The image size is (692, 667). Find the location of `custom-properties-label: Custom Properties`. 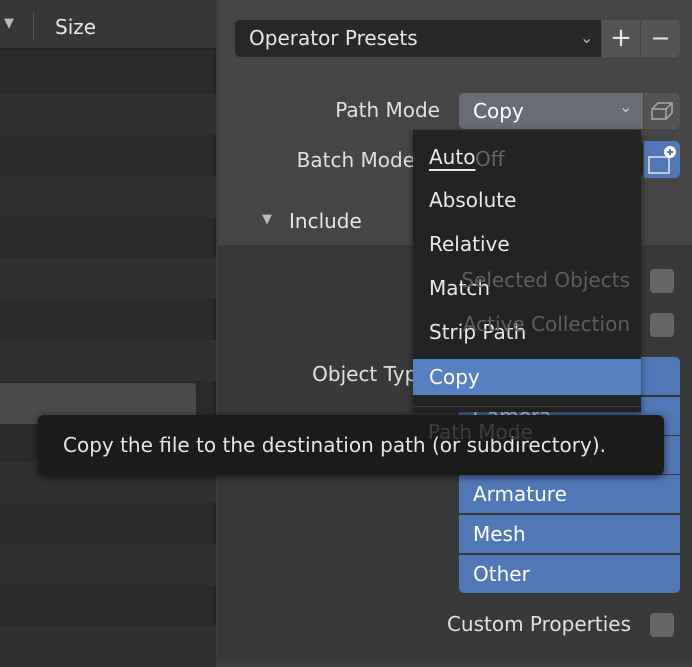

custom-properties-label: Custom Properties is located at coordinates (538, 624).